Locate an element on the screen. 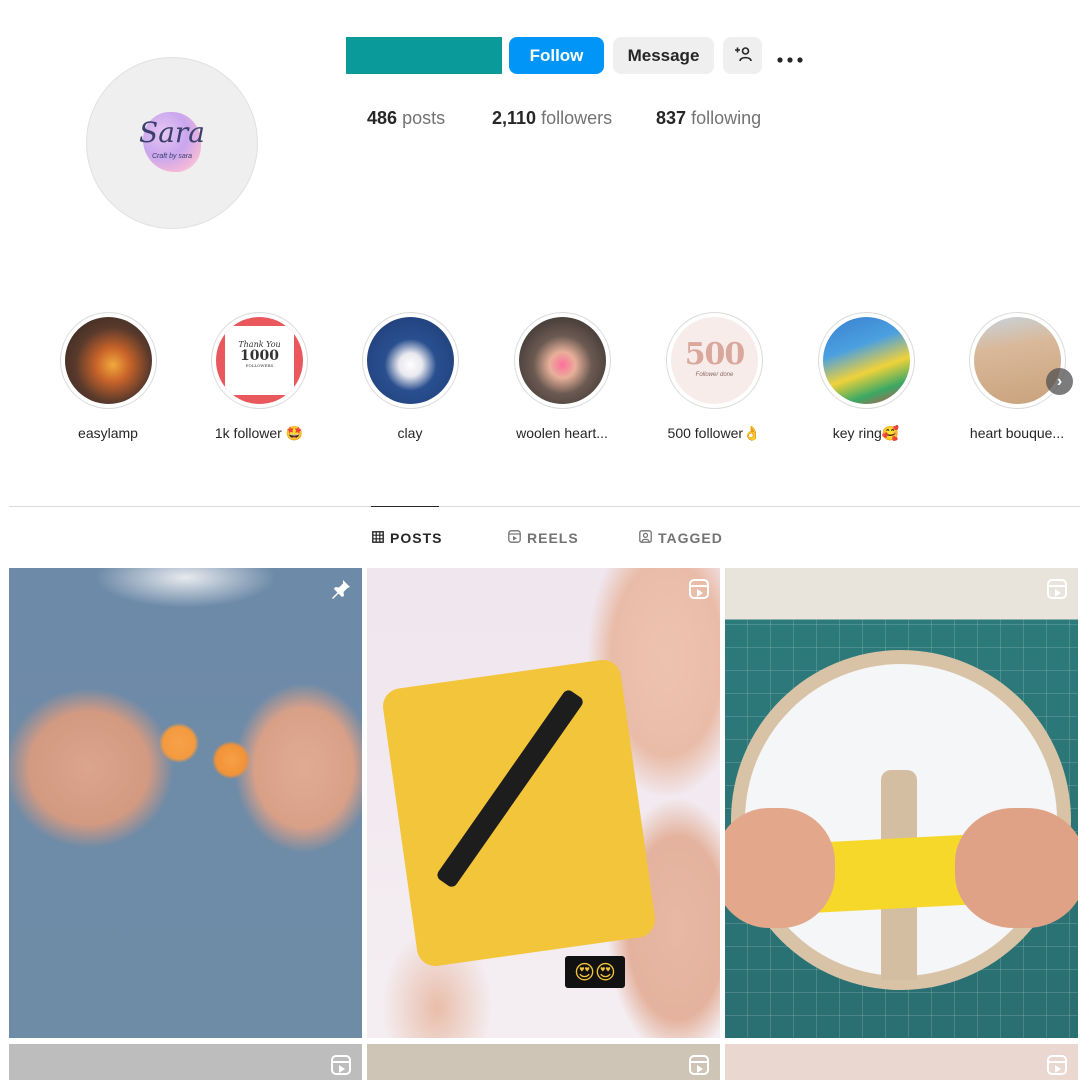 The image size is (1080, 1080). highlight-label: 1k follower 🤩 is located at coordinates (259, 433).